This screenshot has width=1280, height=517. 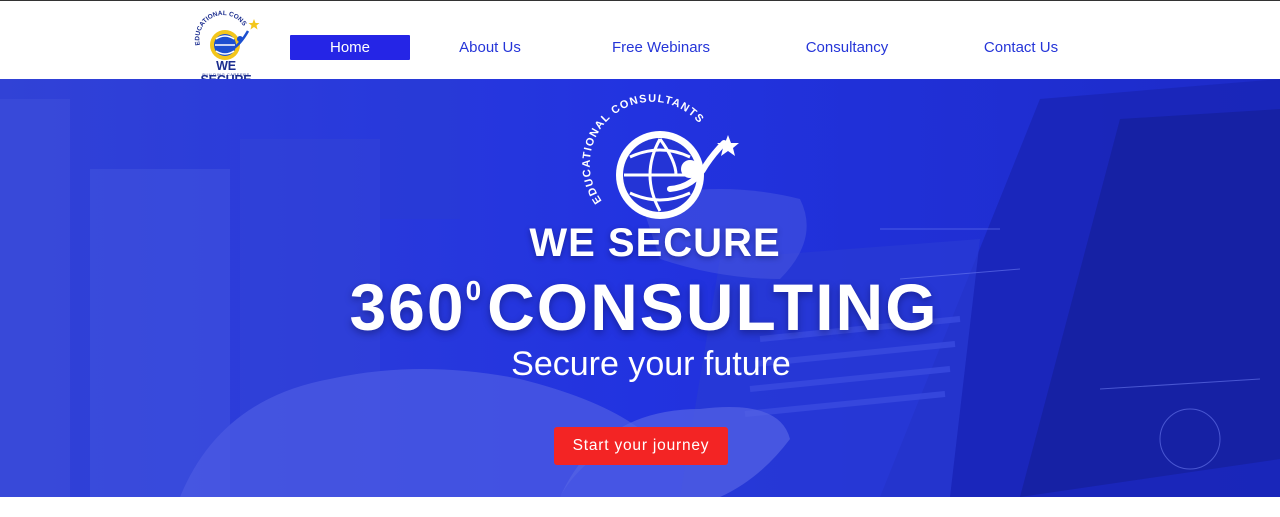 What do you see at coordinates (350, 47) in the screenshot?
I see `nav-item-home: Home` at bounding box center [350, 47].